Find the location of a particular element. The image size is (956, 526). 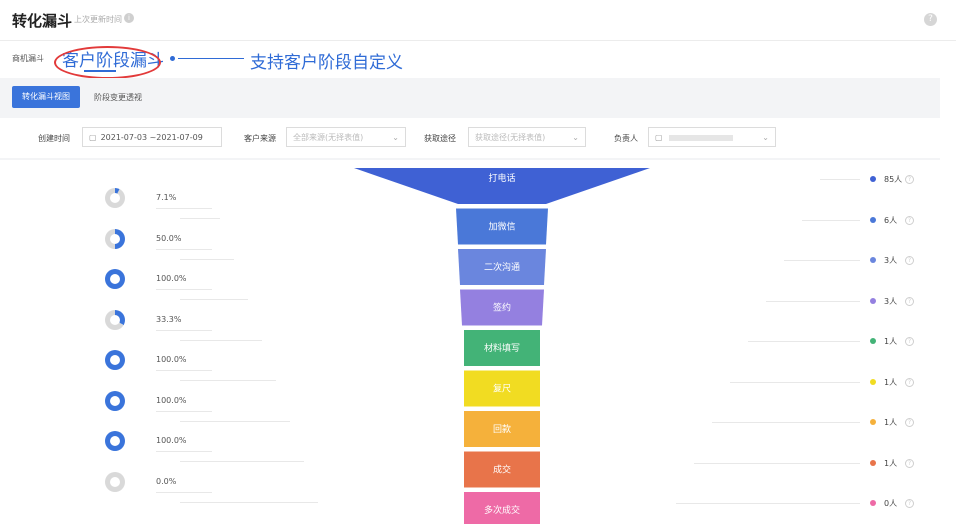

callout-text: 支持客户阶段自定义 is located at coordinates (326, 63).